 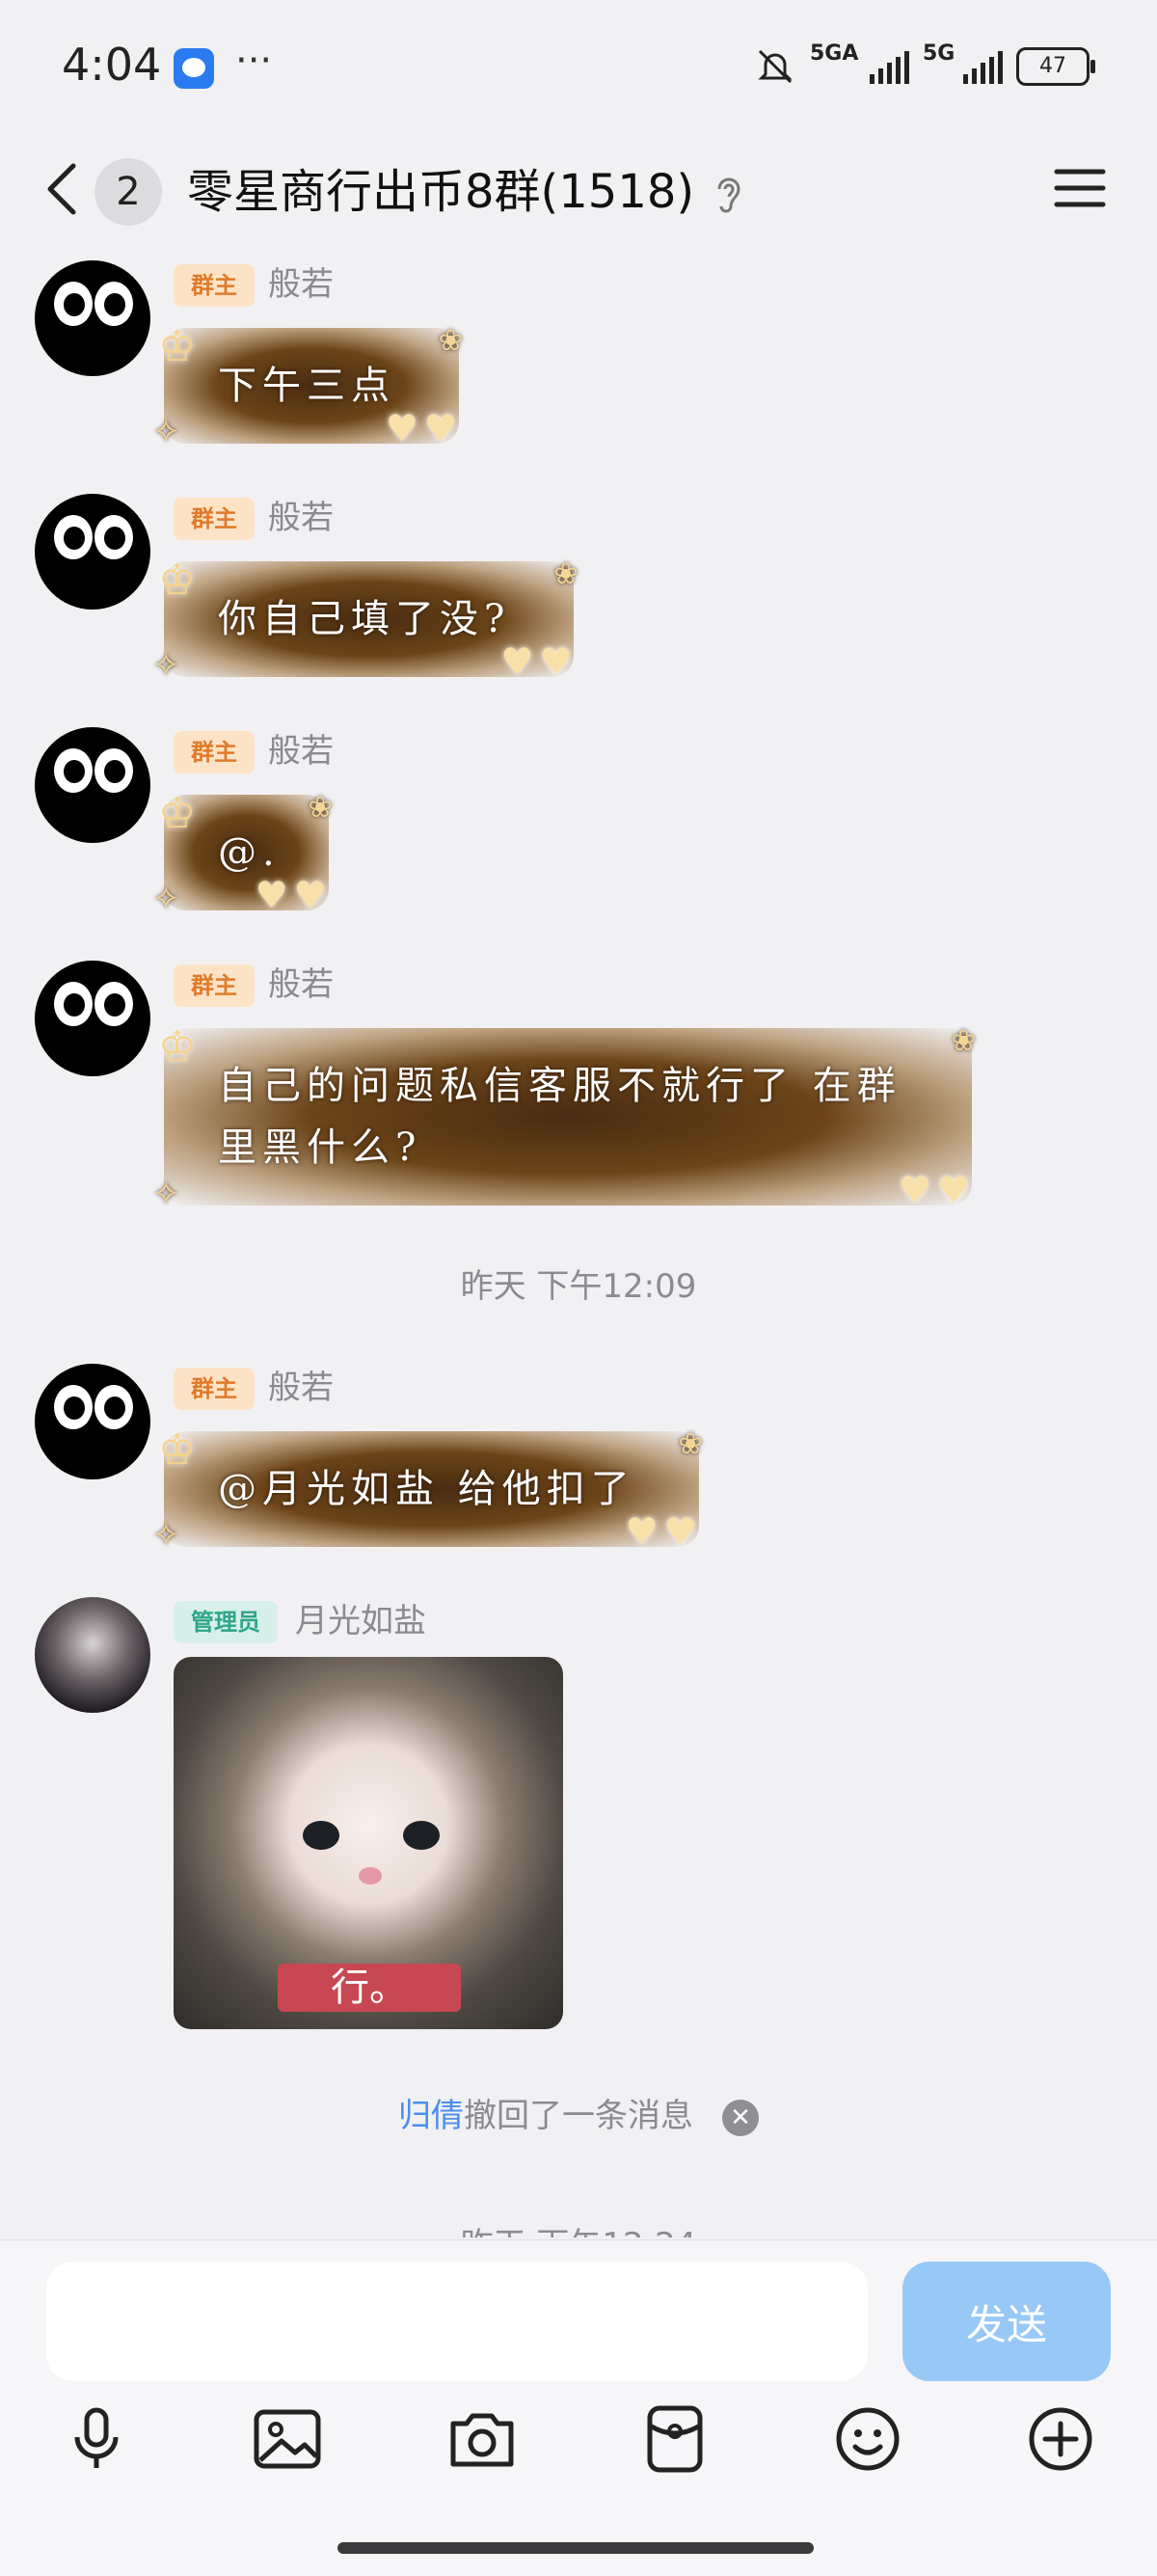 I want to click on recall-user-link: 归倩, so click(x=431, y=2116).